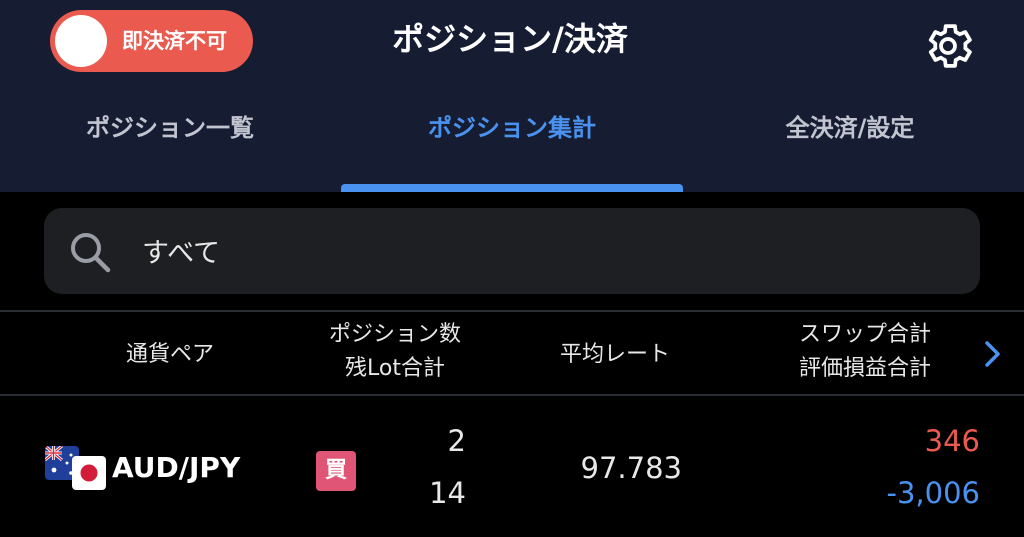  I want to click on toggle-label: 即決済不可, so click(174, 41).